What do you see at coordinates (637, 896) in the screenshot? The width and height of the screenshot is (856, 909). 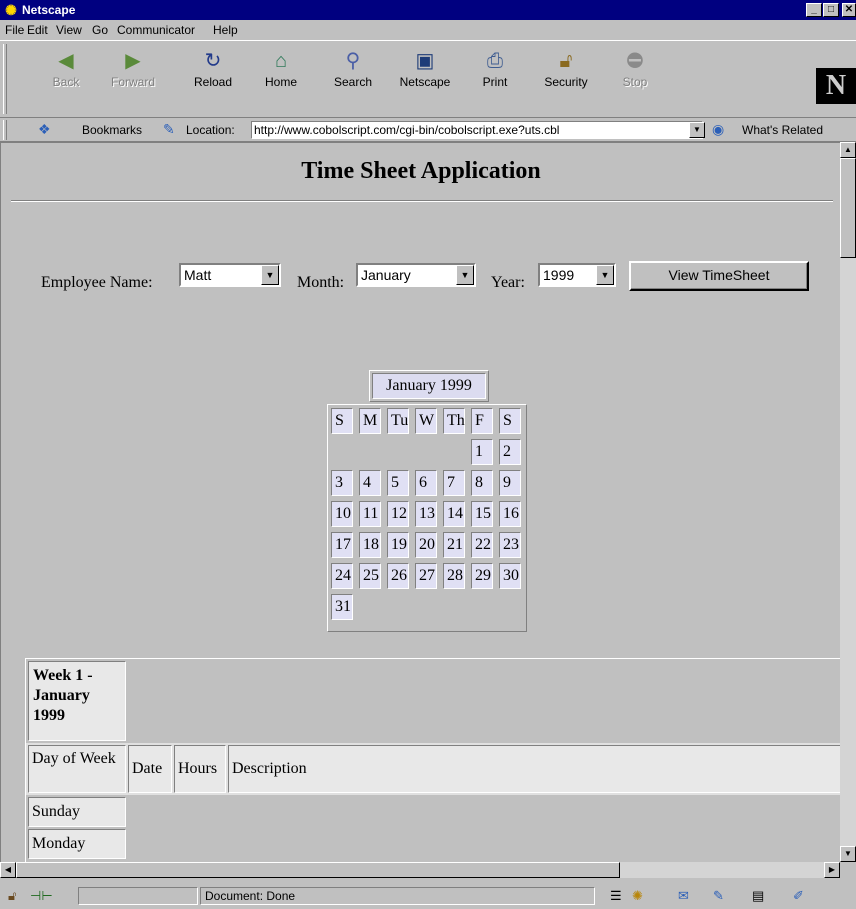 I see `navigator-icon: ✺` at bounding box center [637, 896].